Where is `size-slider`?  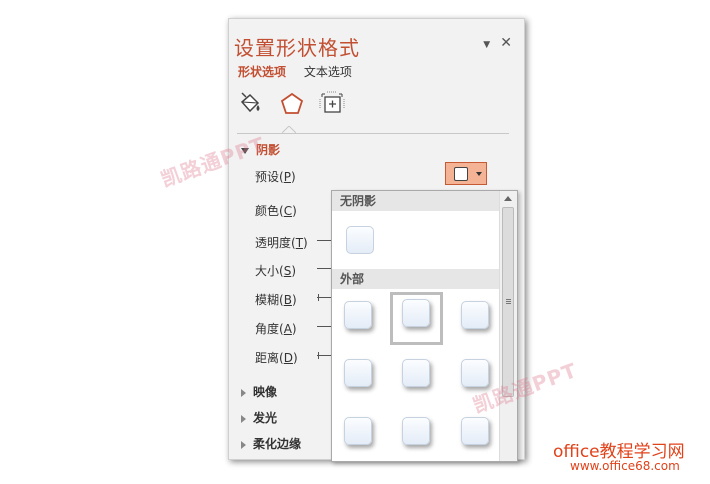
size-slider is located at coordinates (324, 268).